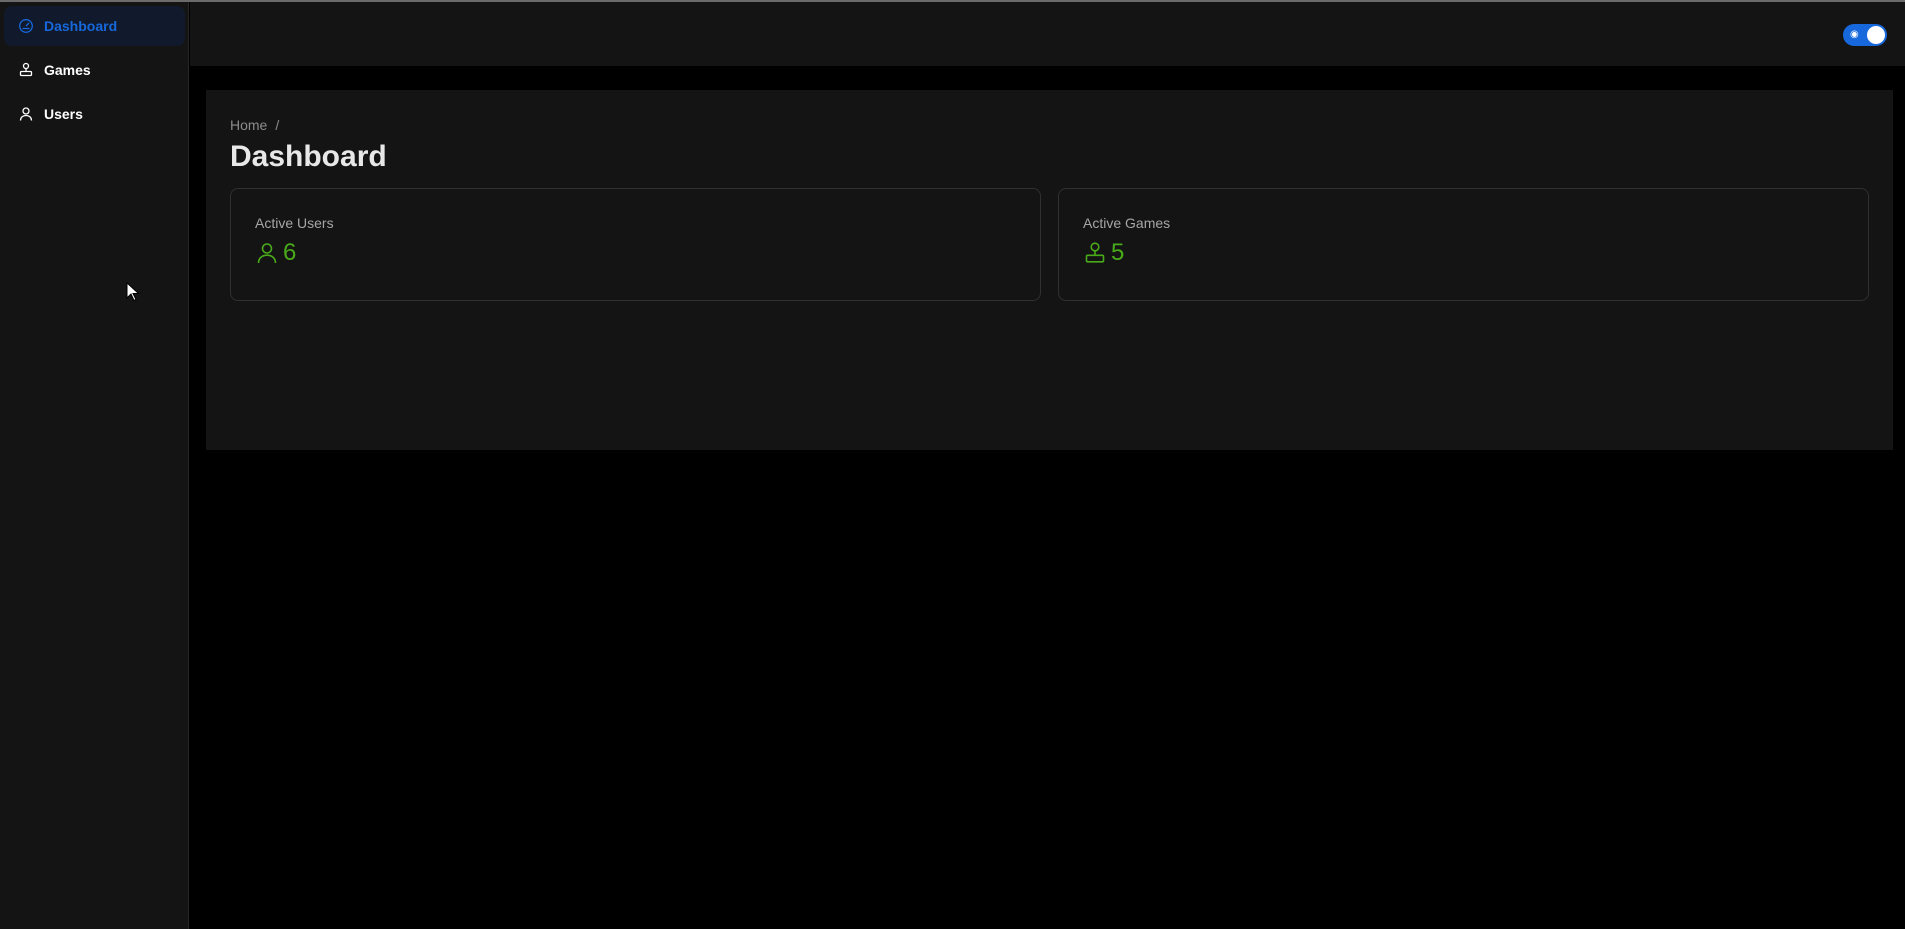  Describe the element at coordinates (1118, 252) in the screenshot. I see `stat-value: 5` at that location.